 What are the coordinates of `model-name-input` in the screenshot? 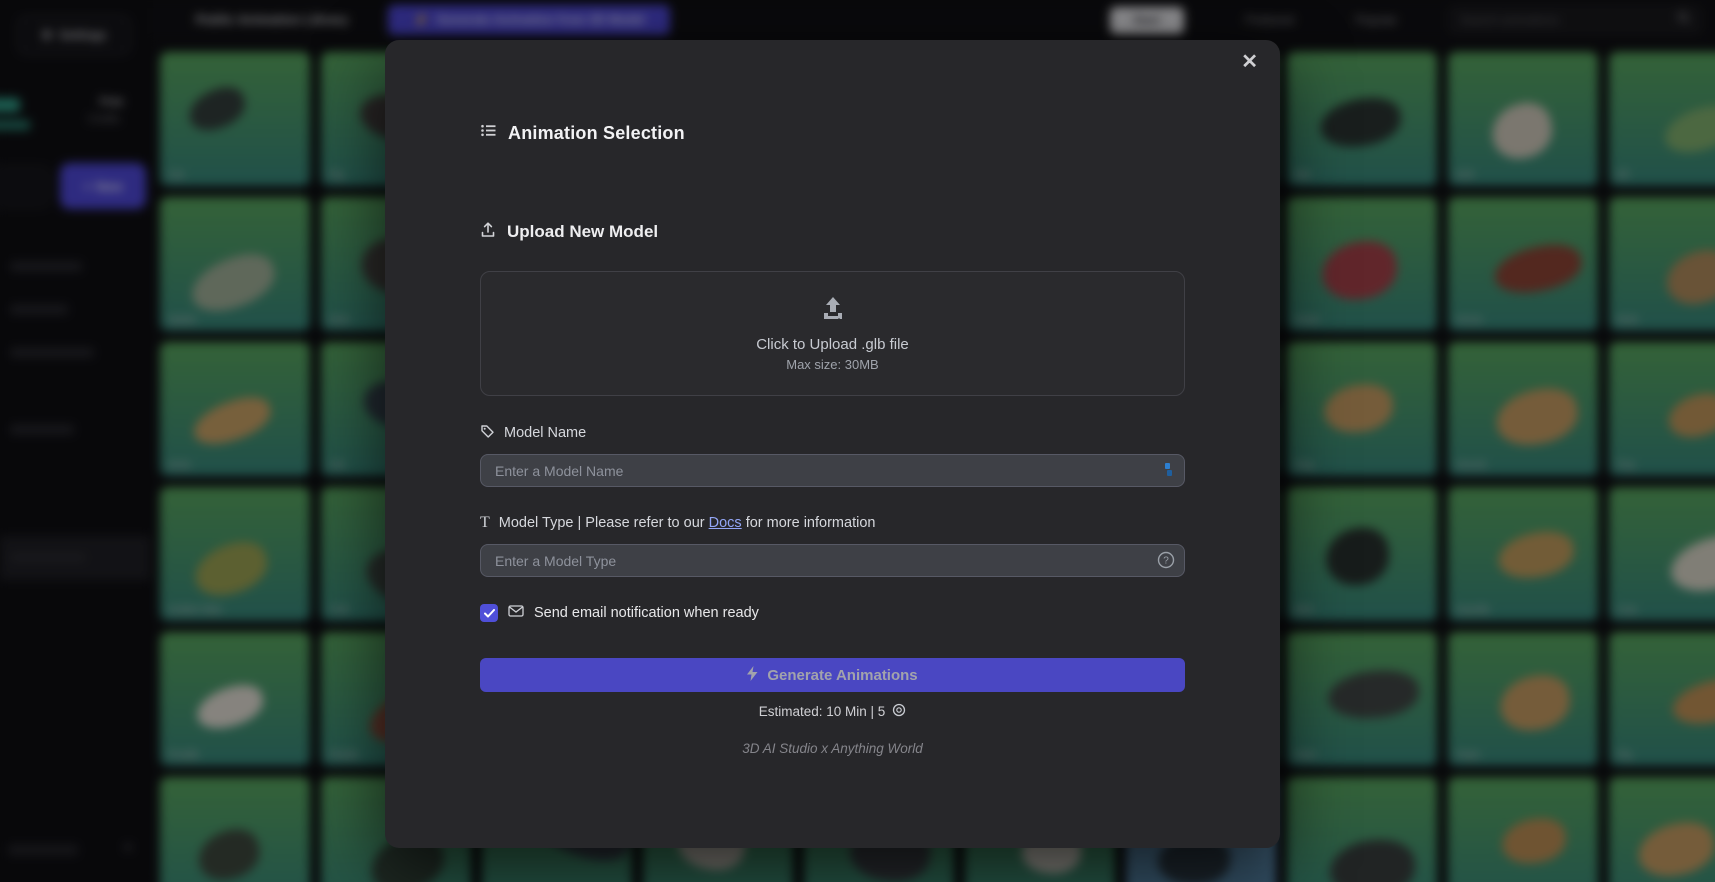 It's located at (832, 470).